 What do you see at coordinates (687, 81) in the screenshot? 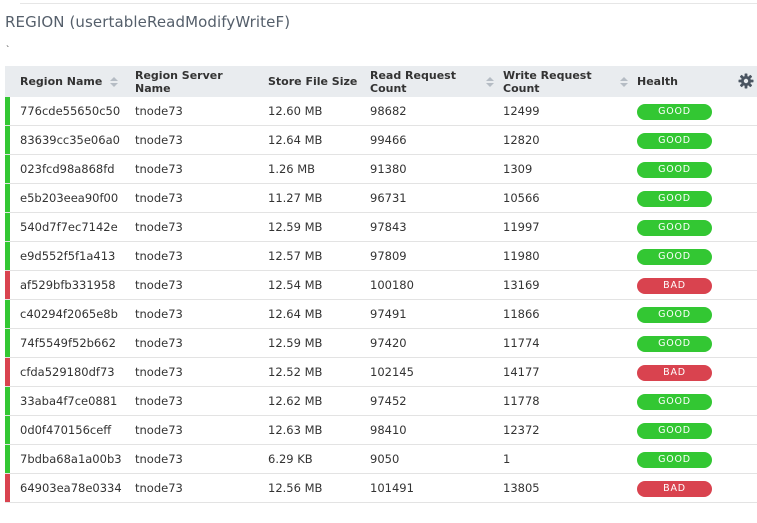
I see `column-header-health: Health` at bounding box center [687, 81].